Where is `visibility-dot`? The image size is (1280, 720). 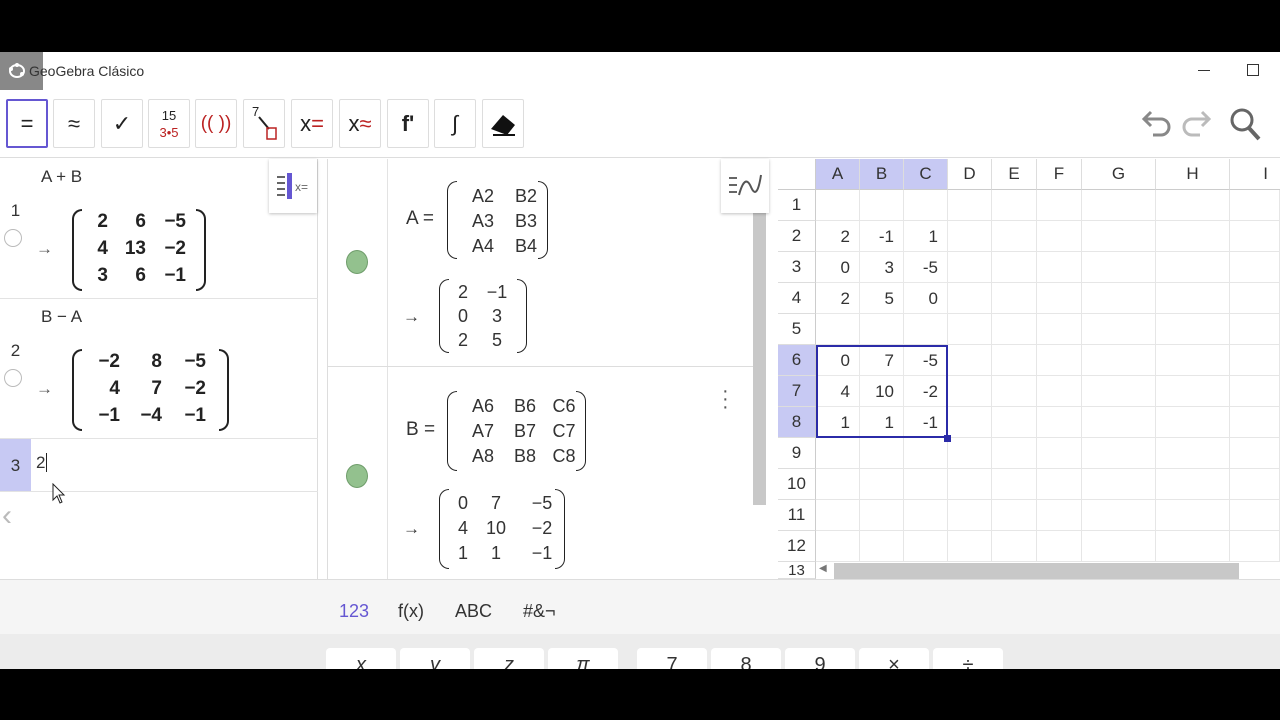
visibility-dot is located at coordinates (357, 476).